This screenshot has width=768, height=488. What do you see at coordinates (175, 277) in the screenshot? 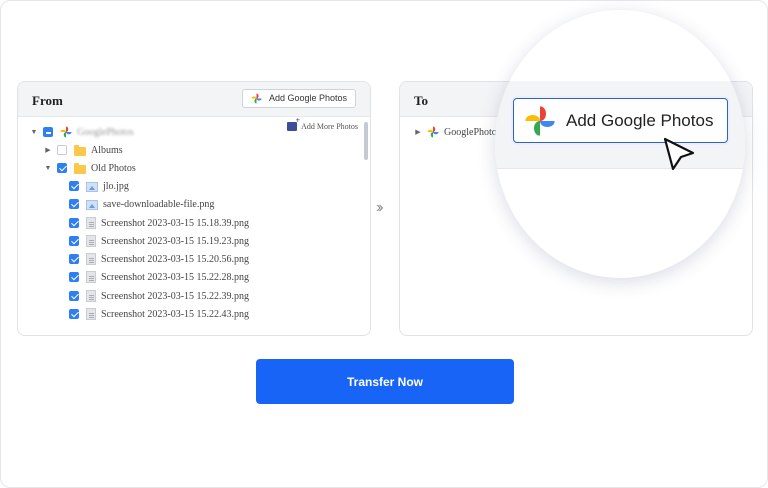
I see `tree-item-label: Screenshot 2023-03-15 15.22.28.png` at bounding box center [175, 277].